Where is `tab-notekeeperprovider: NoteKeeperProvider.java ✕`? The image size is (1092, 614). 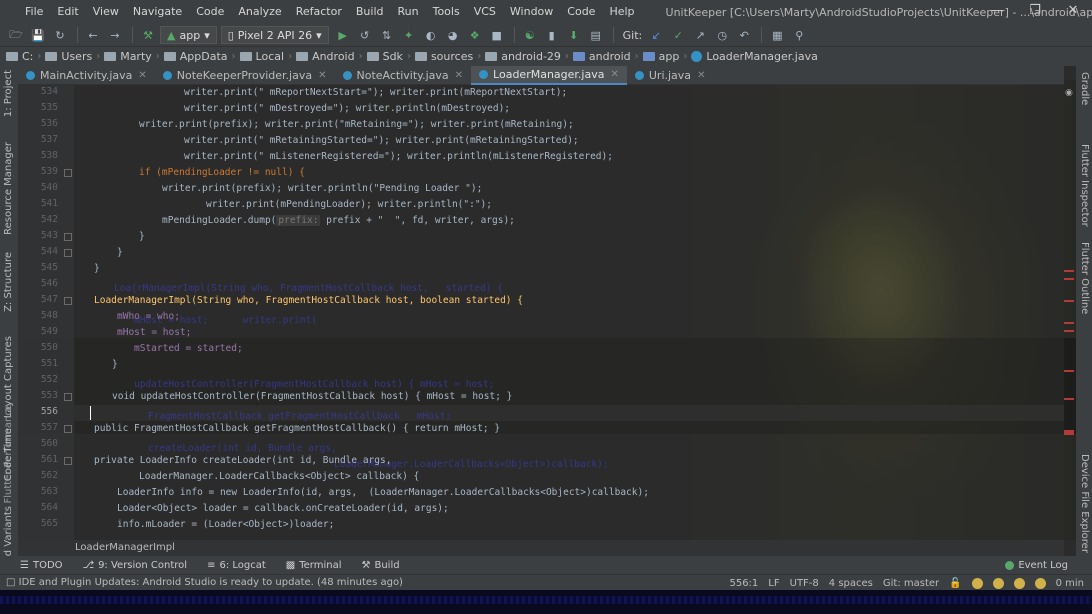 tab-notekeeperprovider: NoteKeeperProvider.java ✕ is located at coordinates (245, 75).